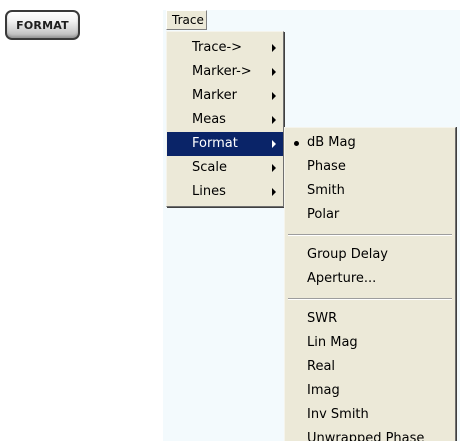  What do you see at coordinates (222, 71) in the screenshot?
I see `menu-item-label: Marker->` at bounding box center [222, 71].